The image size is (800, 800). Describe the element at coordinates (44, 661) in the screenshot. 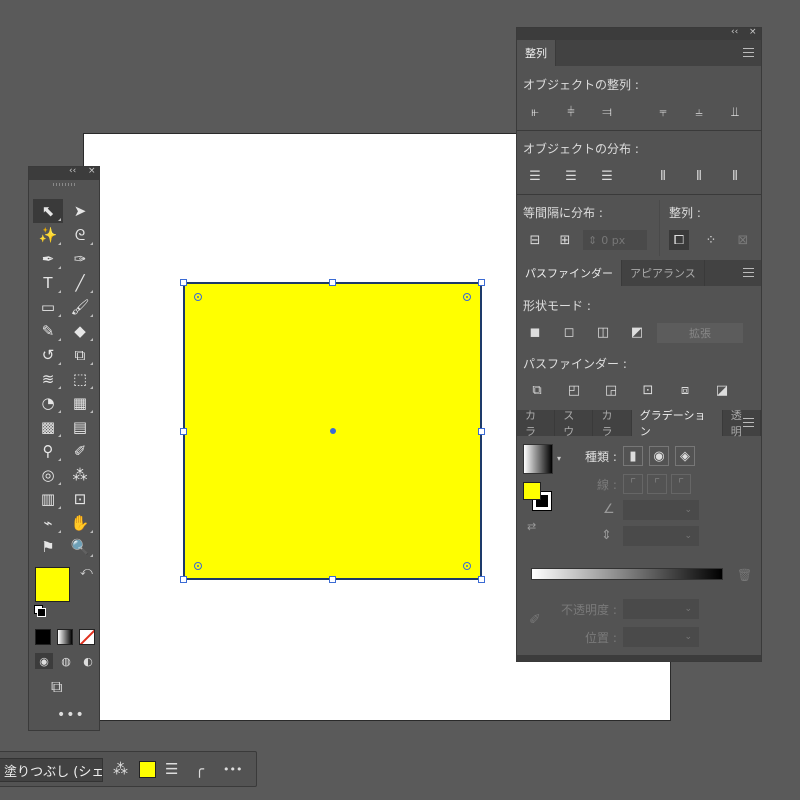

I see `draw-normal-icon: ◉` at that location.